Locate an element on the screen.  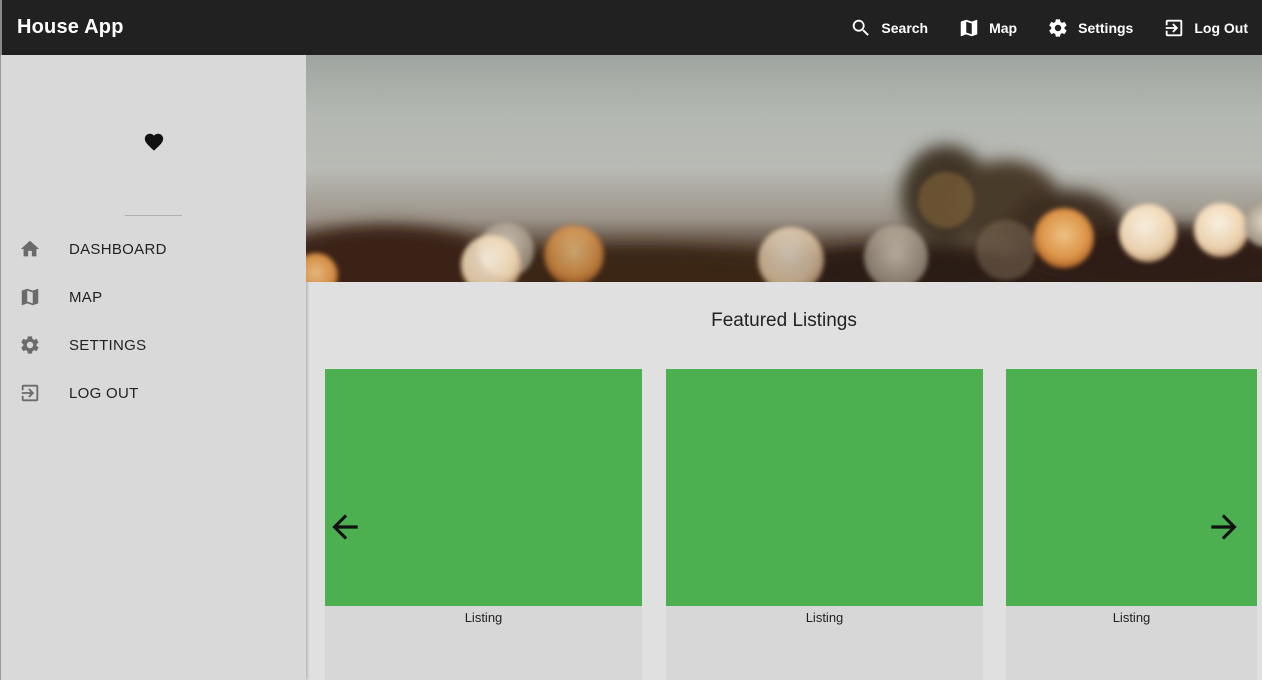
sidebar-item-label: LOG OUT is located at coordinates (104, 393).